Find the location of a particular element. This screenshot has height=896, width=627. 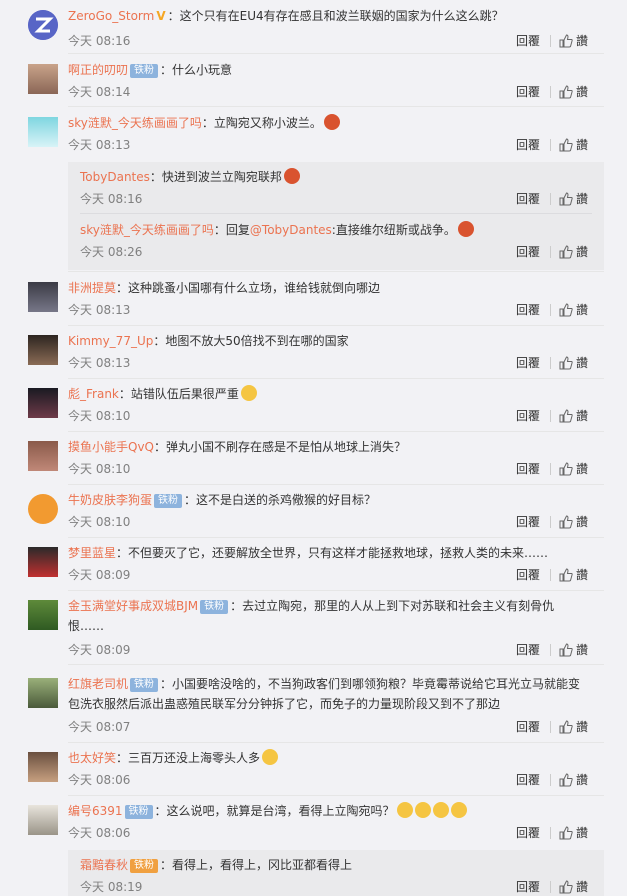

mention-link: @TobyDantes is located at coordinates (291, 230).